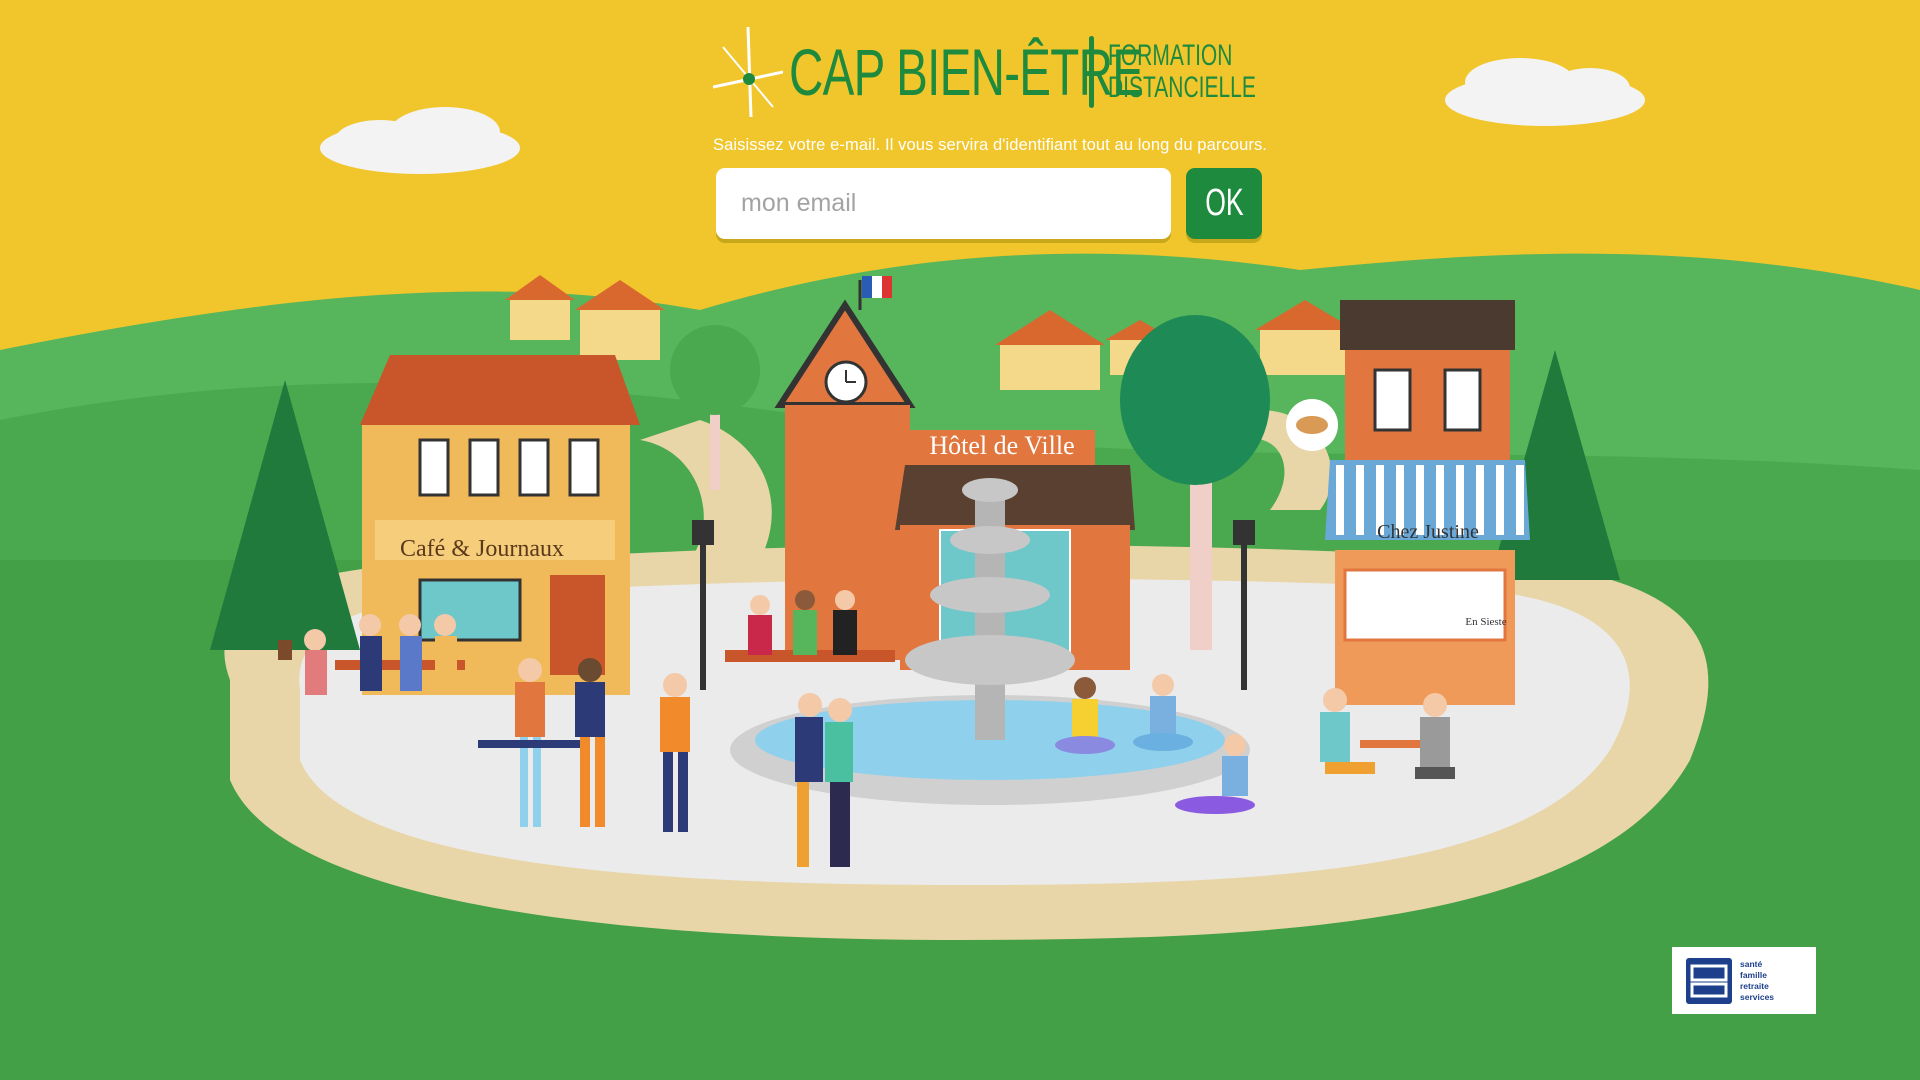 This screenshot has width=1920, height=1080. What do you see at coordinates (943, 203) in the screenshot?
I see `email-input` at bounding box center [943, 203].